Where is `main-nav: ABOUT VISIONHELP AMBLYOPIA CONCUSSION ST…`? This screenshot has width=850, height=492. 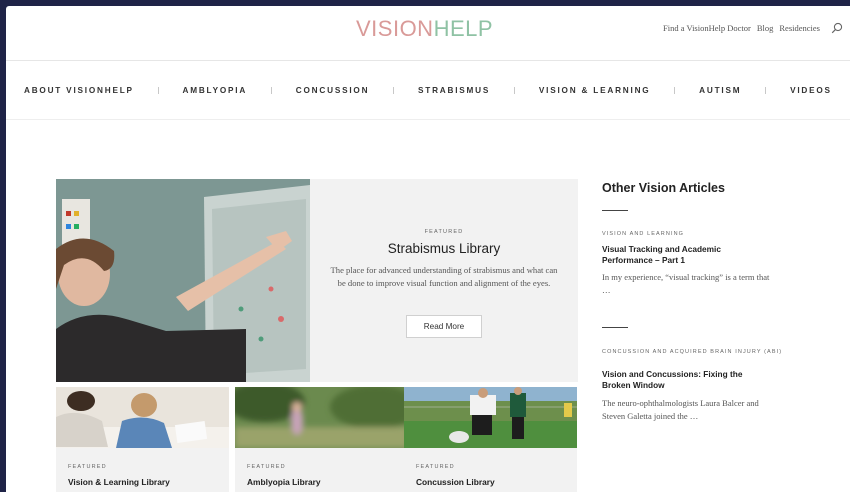 main-nav: ABOUT VISIONHELP AMBLYOPIA CONCUSSION ST… is located at coordinates (428, 90).